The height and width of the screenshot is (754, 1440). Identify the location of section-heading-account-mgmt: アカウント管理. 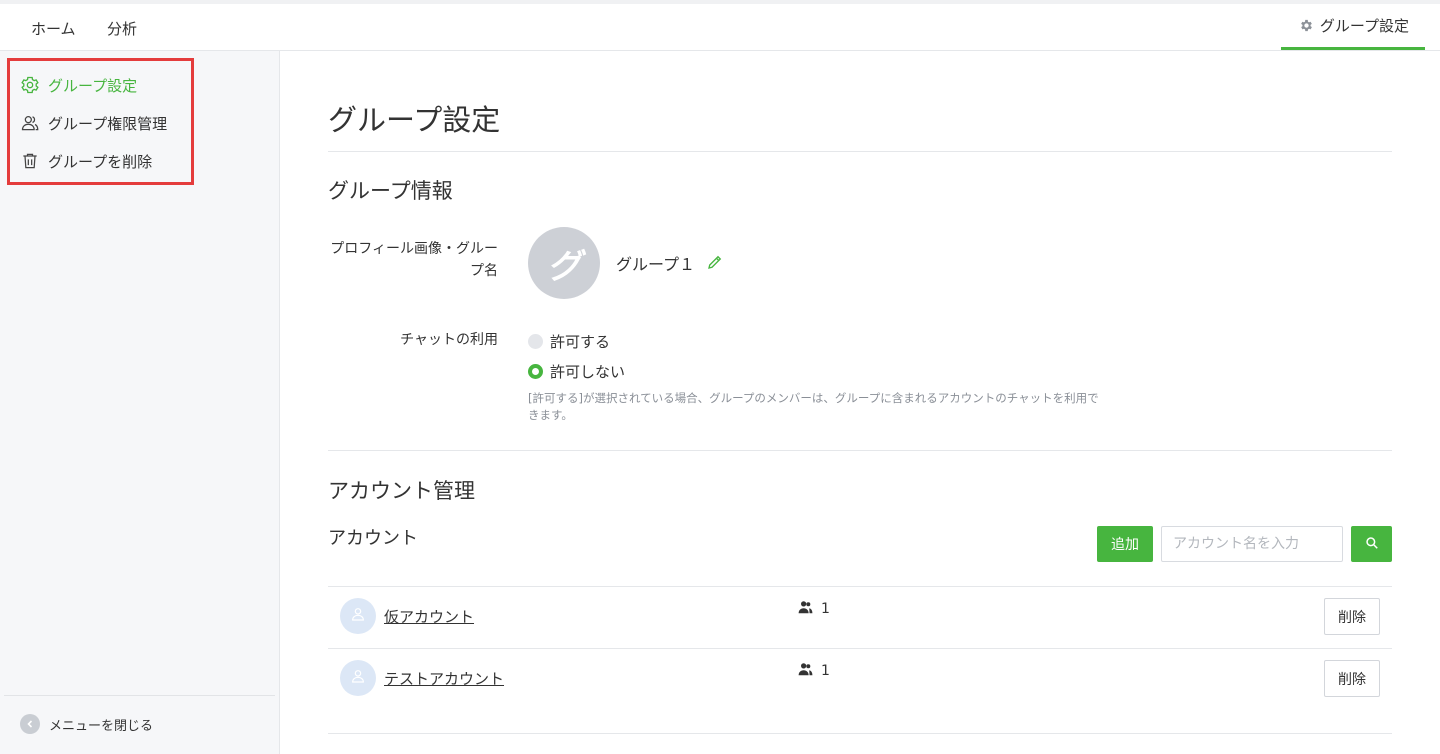
(401, 491).